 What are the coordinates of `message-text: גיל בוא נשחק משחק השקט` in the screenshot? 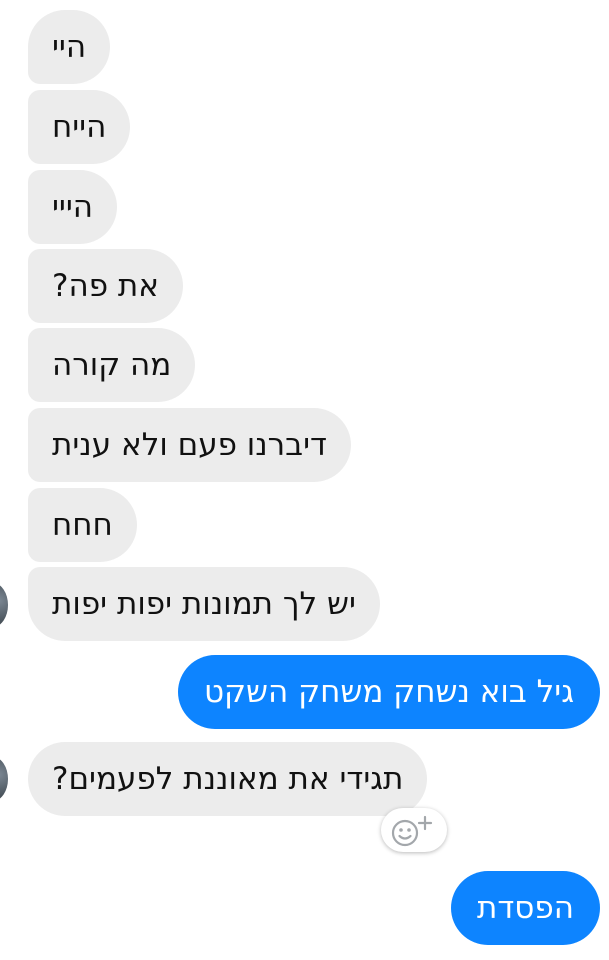 It's located at (388, 692).